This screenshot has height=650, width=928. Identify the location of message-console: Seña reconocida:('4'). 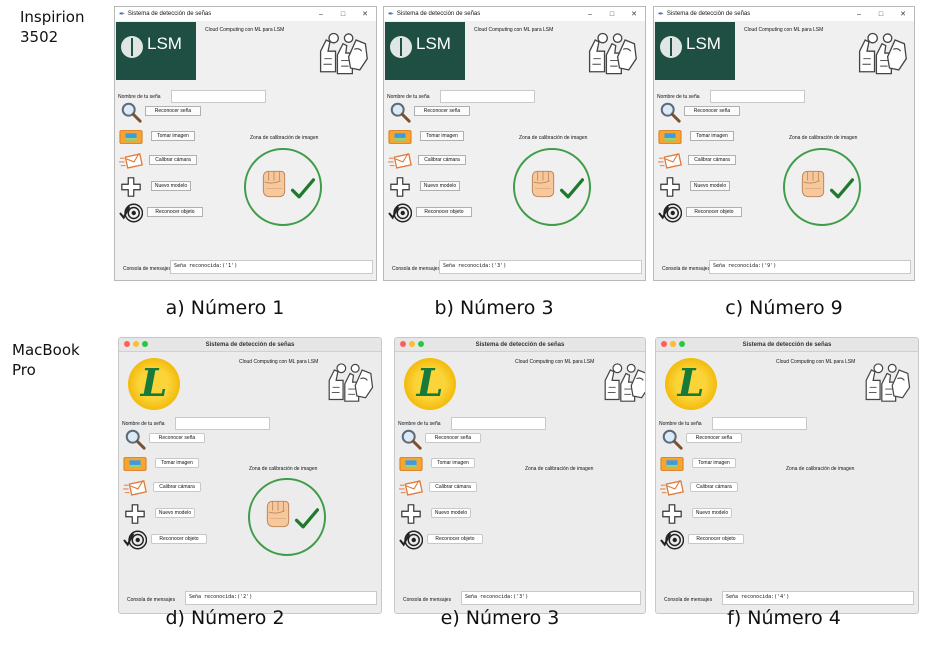
(818, 598).